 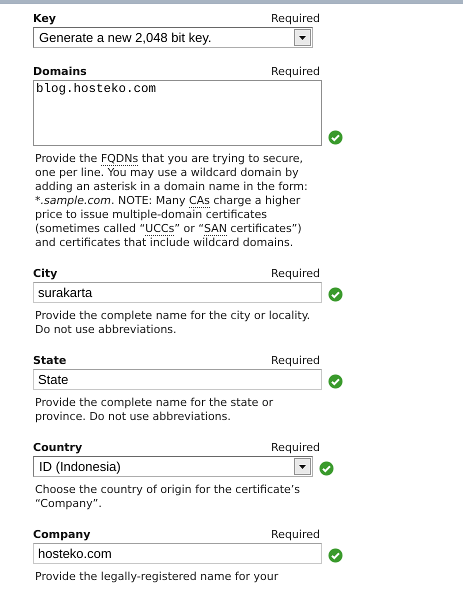 What do you see at coordinates (154, 410) in the screenshot?
I see `help-text: Provide the complete name for the state or province. Do not use abbreviations.` at bounding box center [154, 410].